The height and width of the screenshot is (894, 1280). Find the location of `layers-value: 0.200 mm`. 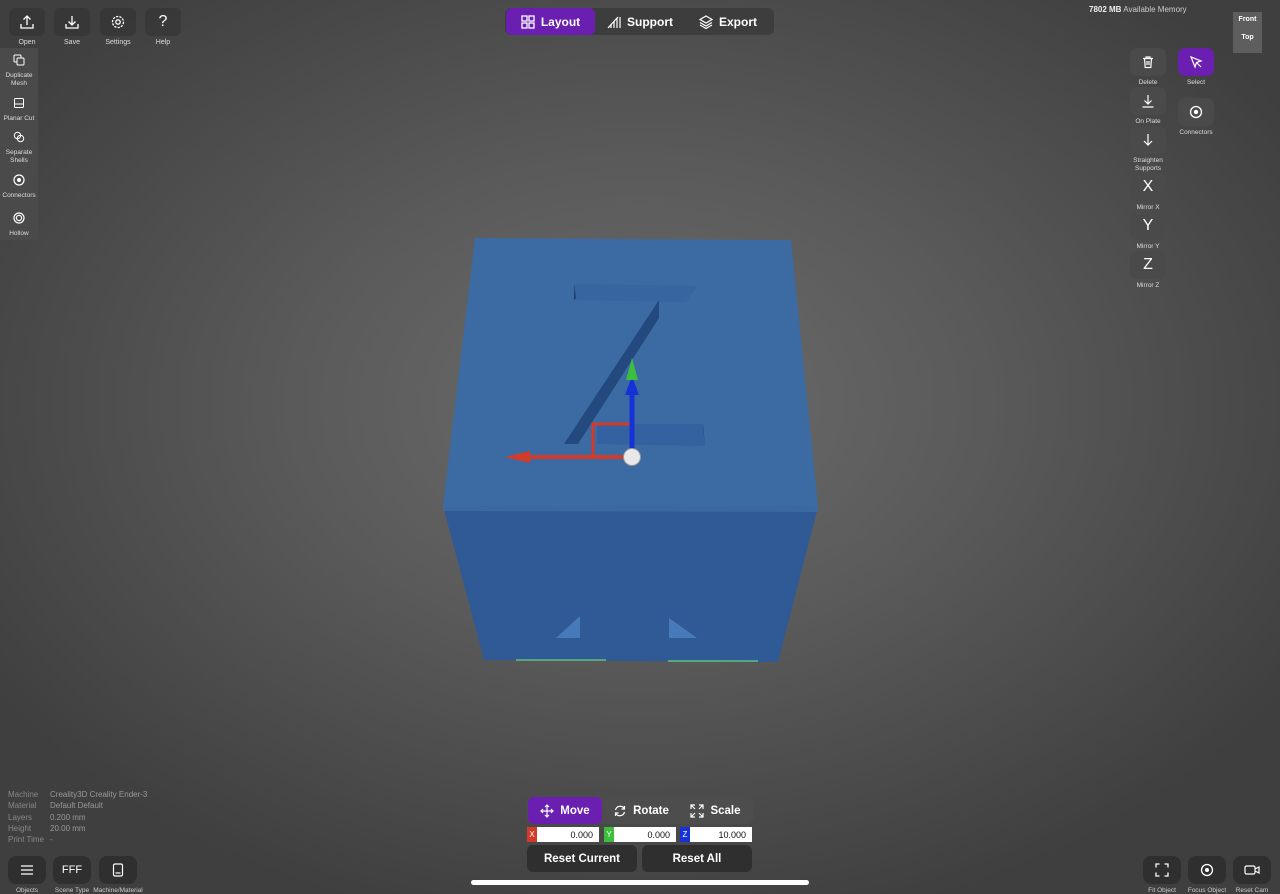

layers-value: 0.200 mm is located at coordinates (68, 817).